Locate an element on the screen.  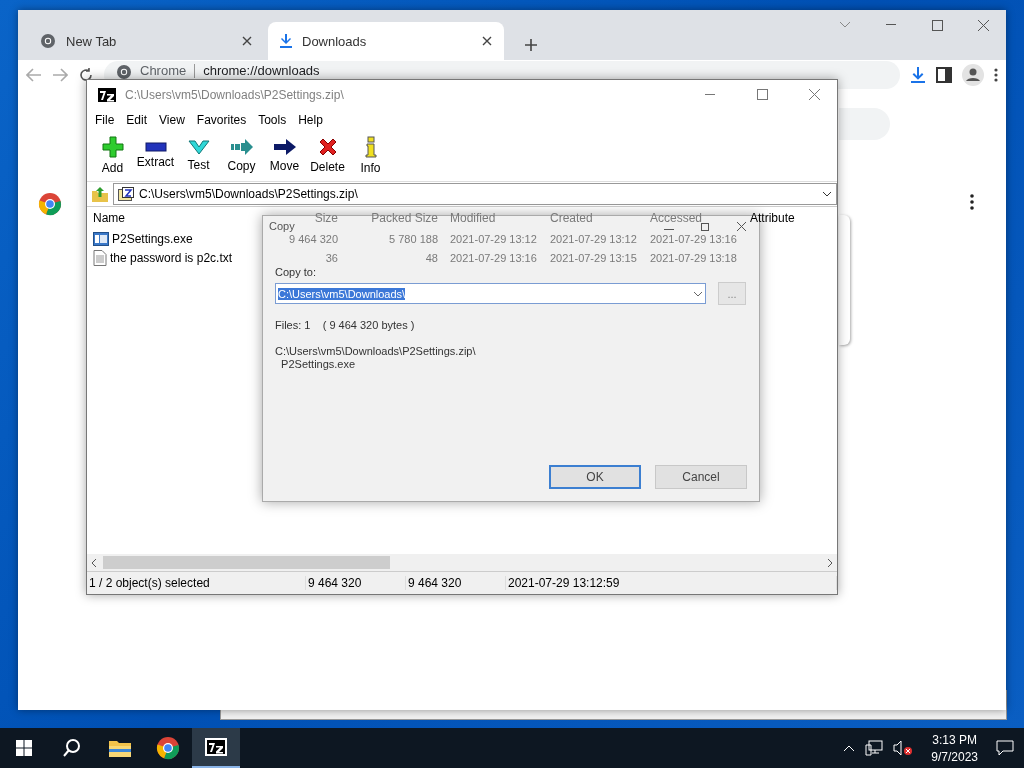
dialog-title: Copy is located at coordinates (282, 225).